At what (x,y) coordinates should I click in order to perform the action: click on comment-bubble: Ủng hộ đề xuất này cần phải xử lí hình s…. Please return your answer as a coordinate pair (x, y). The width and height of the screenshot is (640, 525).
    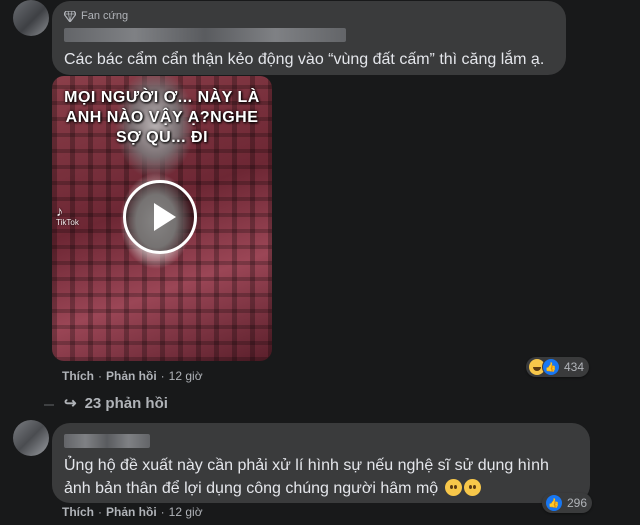
    Looking at the image, I should click on (321, 463).